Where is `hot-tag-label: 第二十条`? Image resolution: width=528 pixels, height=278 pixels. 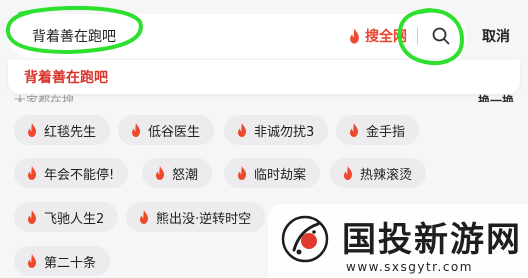 hot-tag-label: 第二十条 is located at coordinates (70, 263).